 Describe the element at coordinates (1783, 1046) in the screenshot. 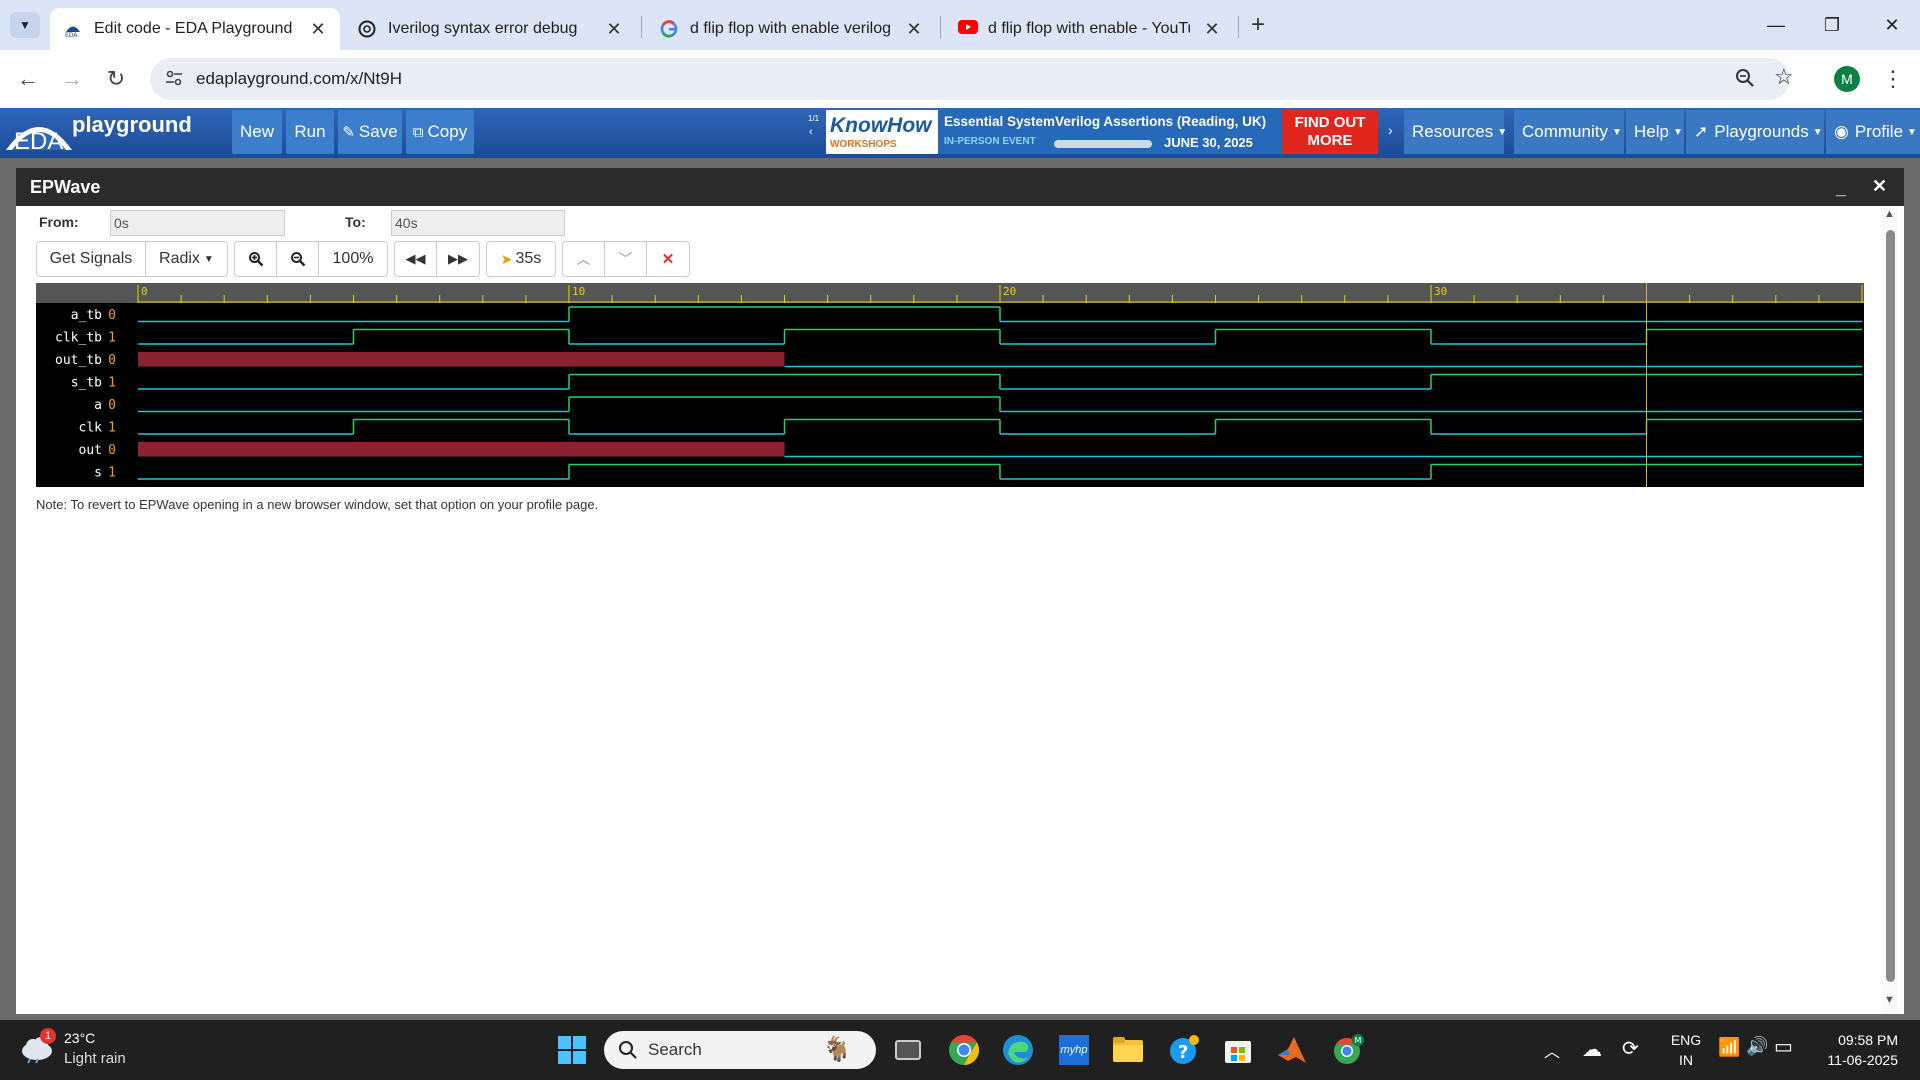

I see `battery-icon: ▭` at that location.